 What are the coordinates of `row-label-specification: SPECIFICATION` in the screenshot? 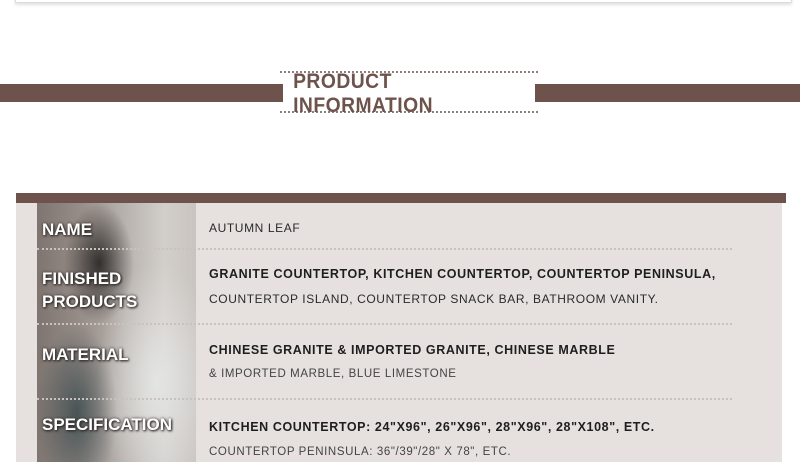 It's located at (107, 424).